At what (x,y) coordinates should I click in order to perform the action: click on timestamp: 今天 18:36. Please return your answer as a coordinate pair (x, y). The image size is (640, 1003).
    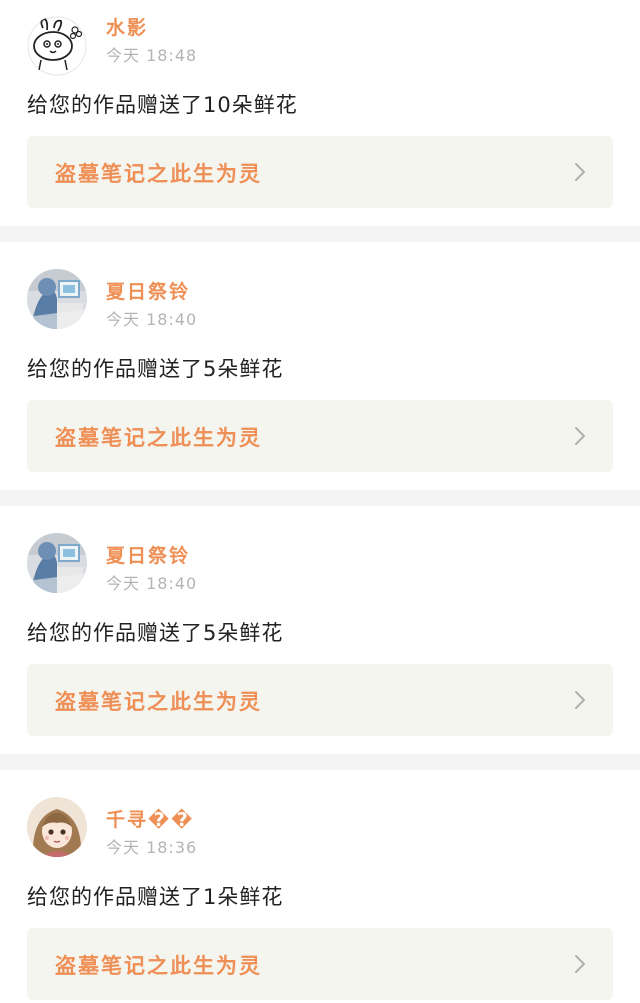
    Looking at the image, I should click on (152, 847).